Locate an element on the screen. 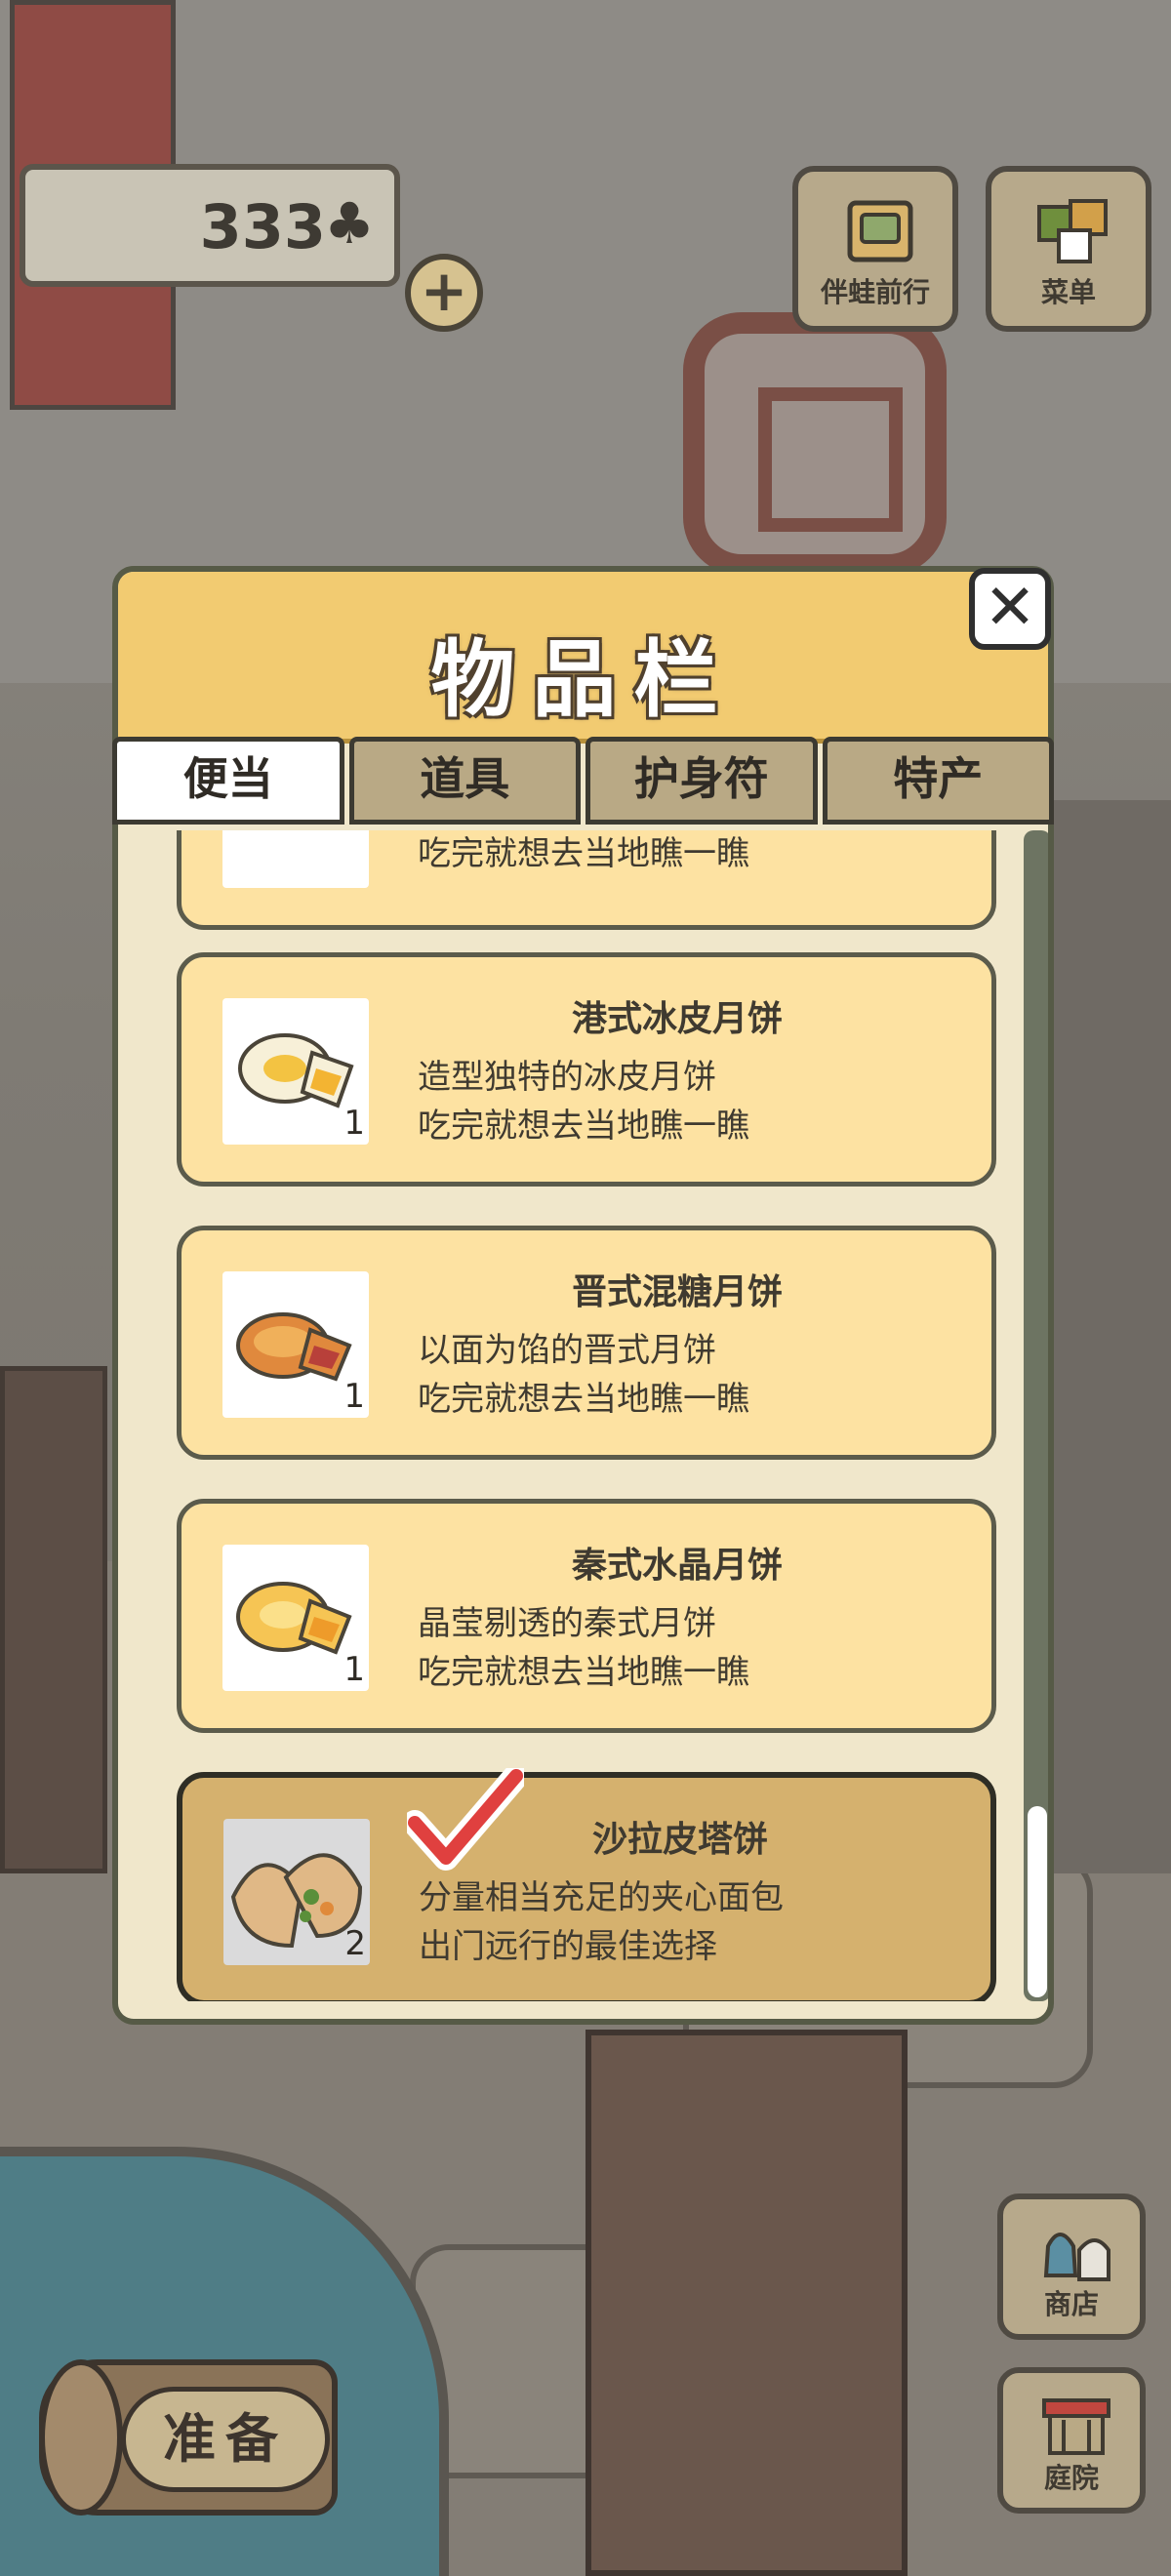  tab-tools: 道具 is located at coordinates (464, 781).